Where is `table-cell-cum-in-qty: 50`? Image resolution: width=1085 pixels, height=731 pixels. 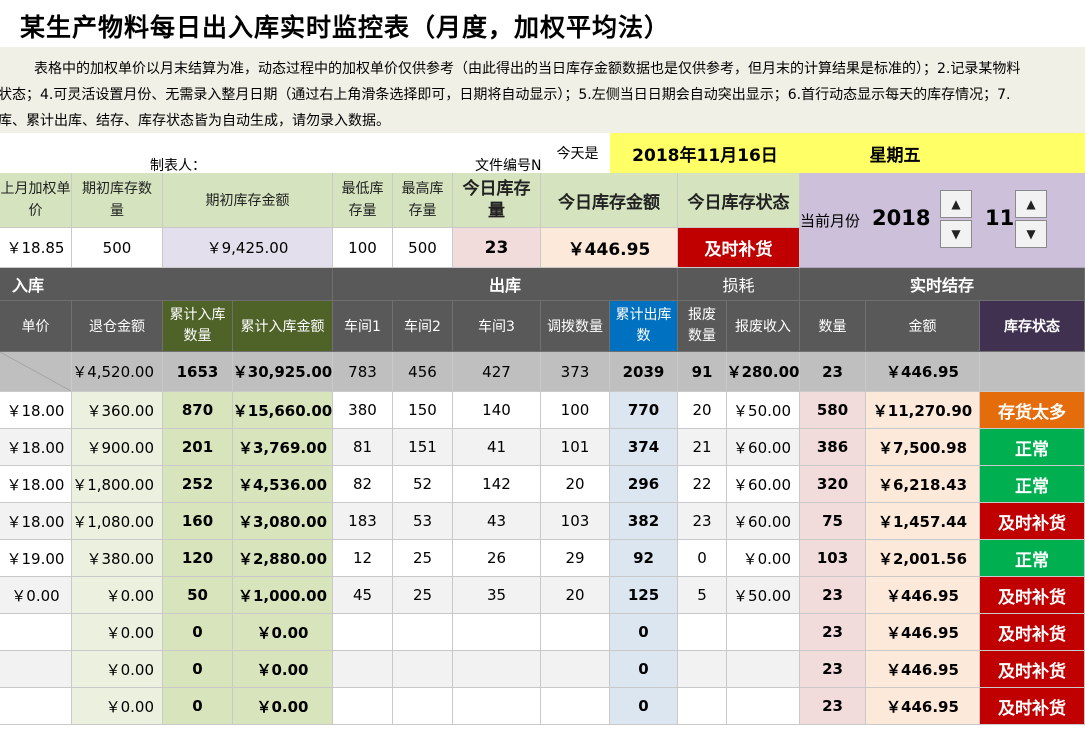
table-cell-cum-in-qty: 50 is located at coordinates (198, 595).